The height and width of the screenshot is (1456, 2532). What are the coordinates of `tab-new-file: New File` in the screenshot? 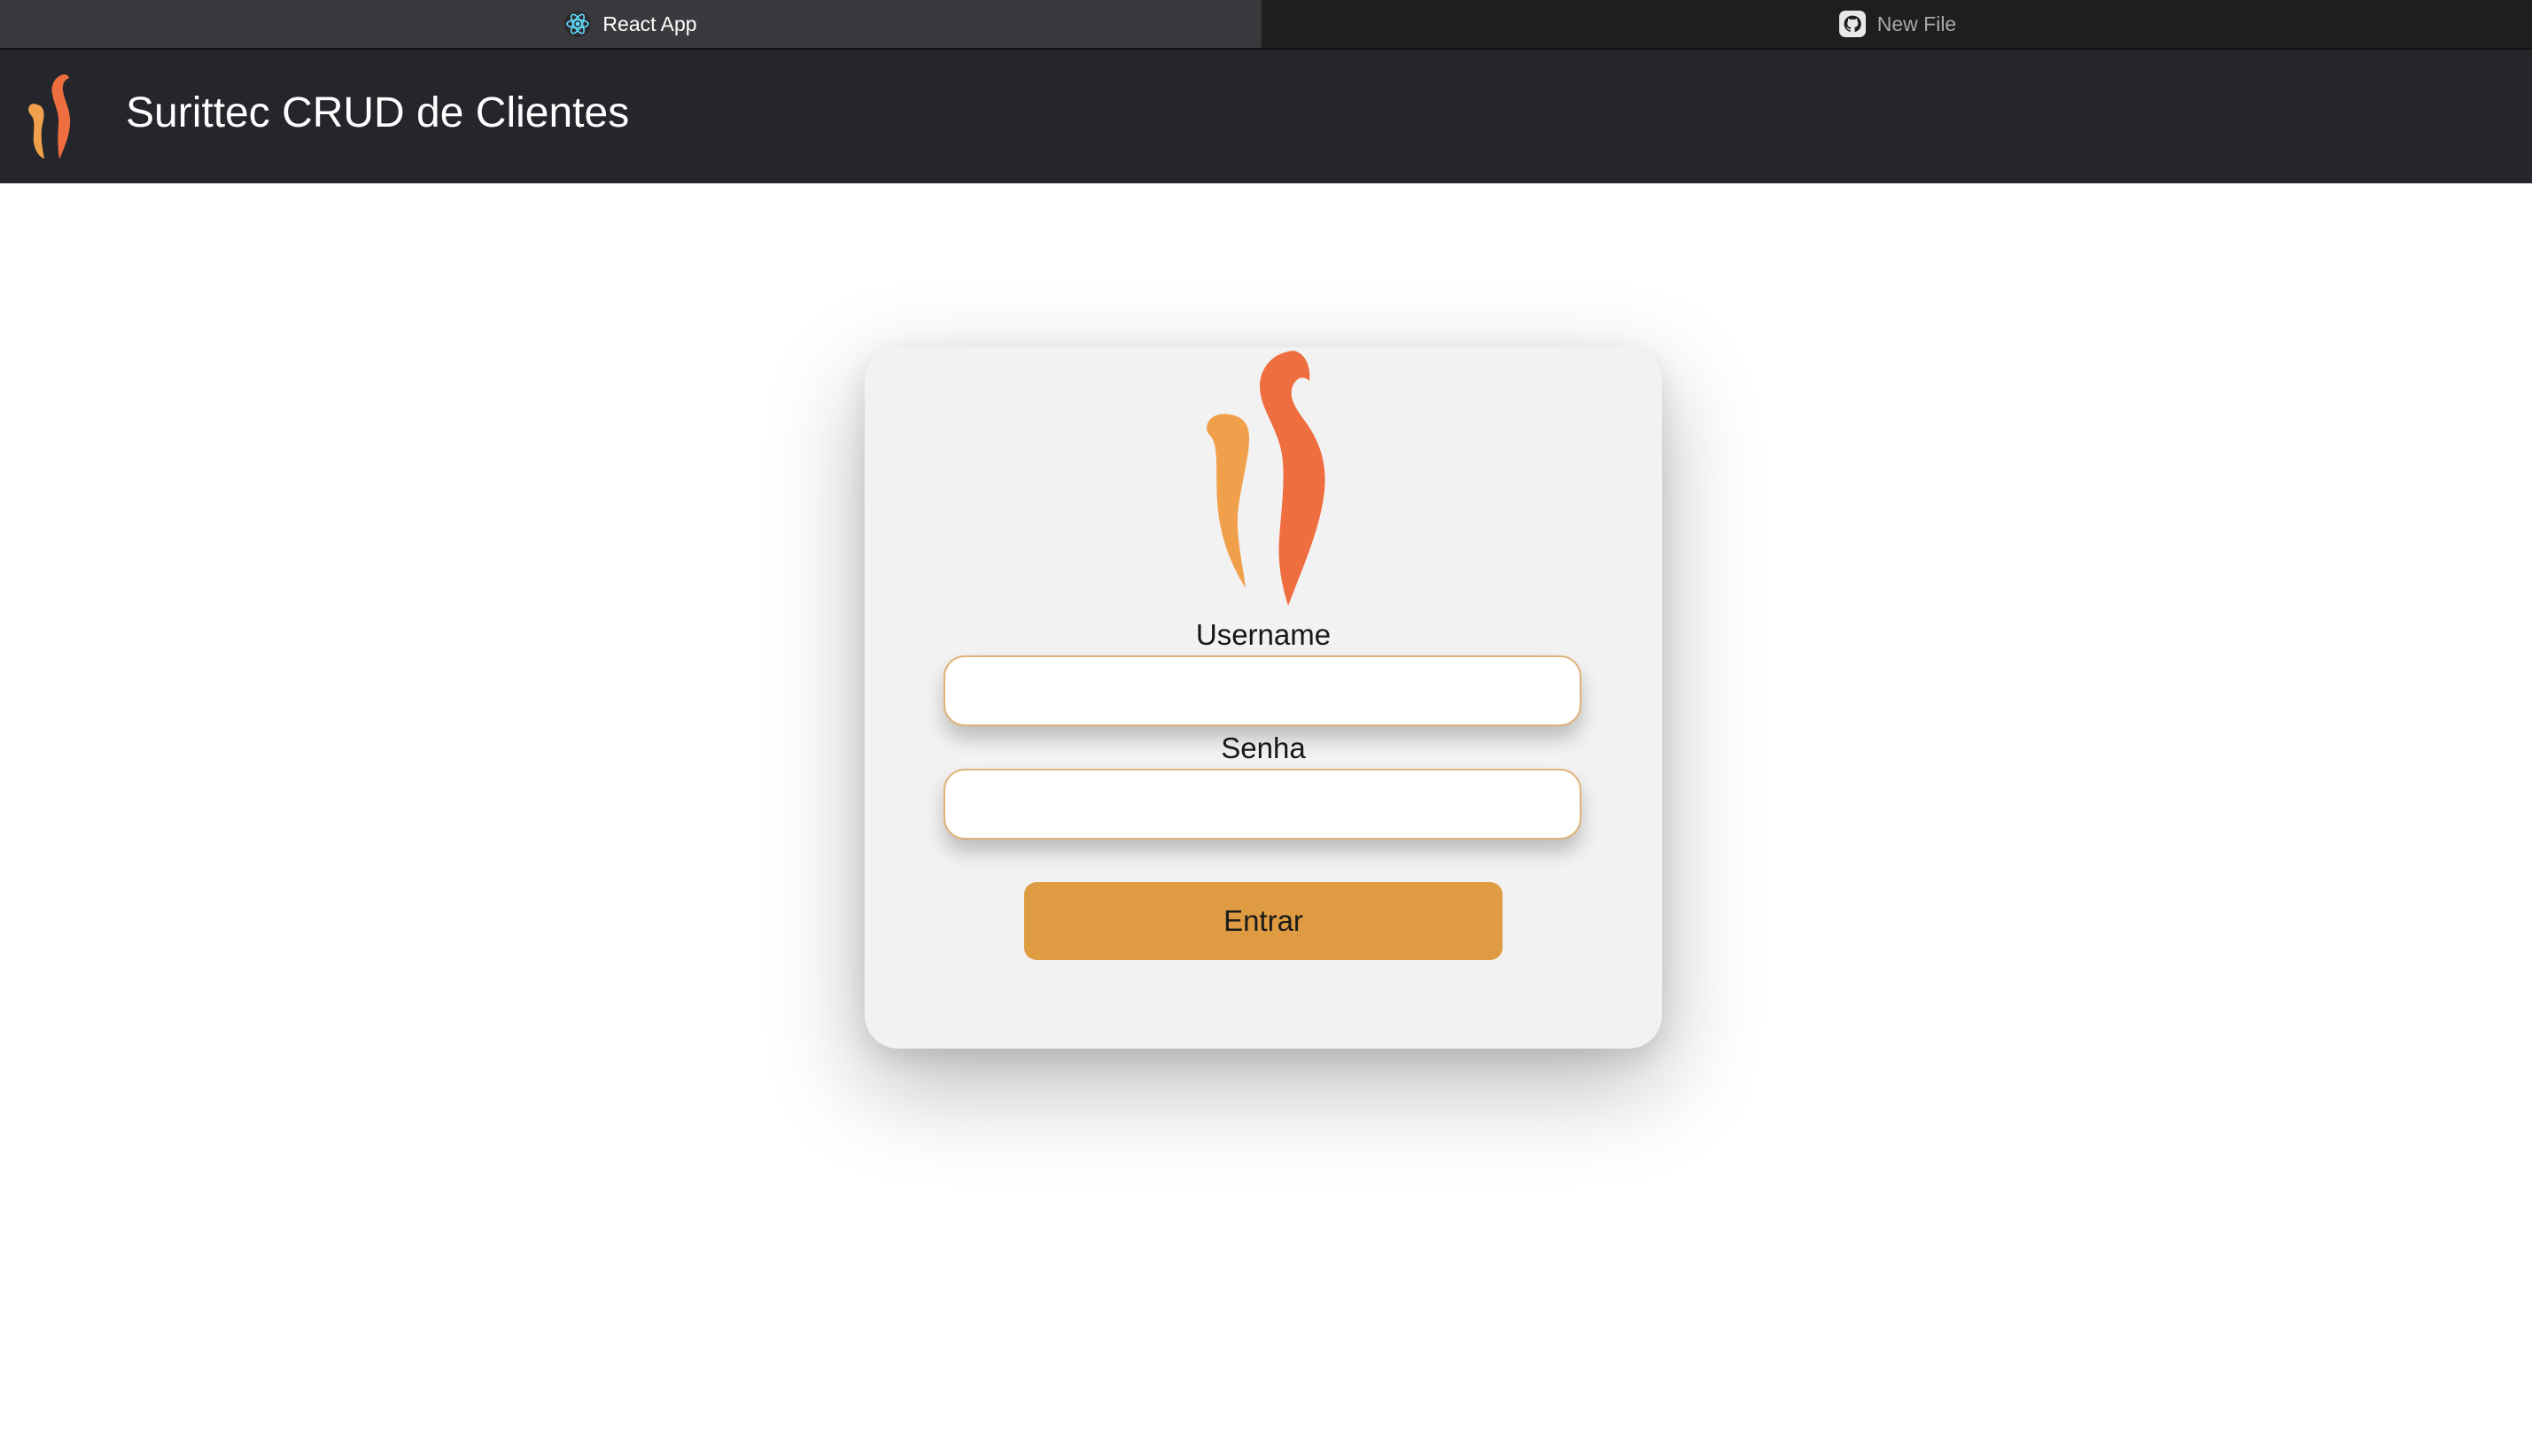 It's located at (1897, 24).